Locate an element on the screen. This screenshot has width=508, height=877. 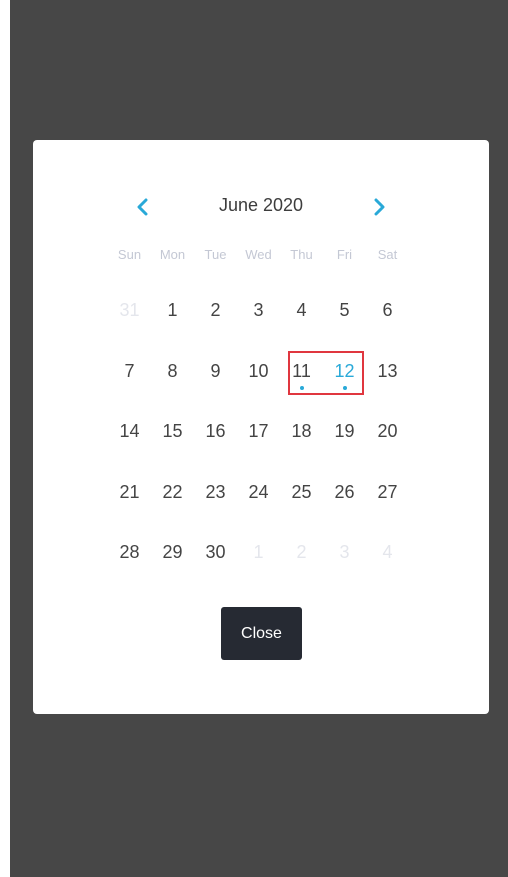
calendar-day-outside-month: 31 is located at coordinates (129, 312).